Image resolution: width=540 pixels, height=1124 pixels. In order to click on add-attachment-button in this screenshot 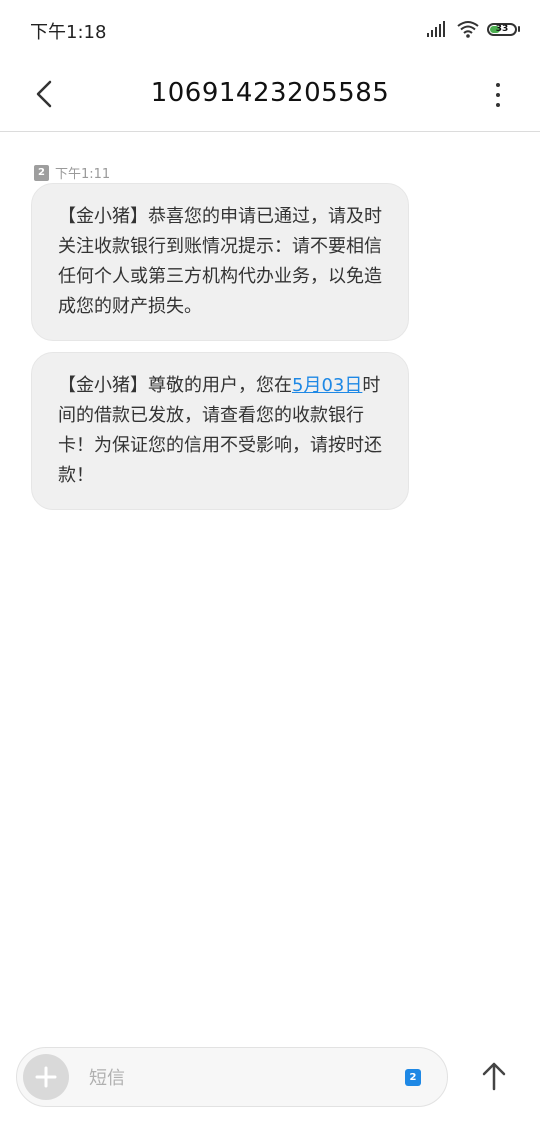, I will do `click(46, 1077)`.